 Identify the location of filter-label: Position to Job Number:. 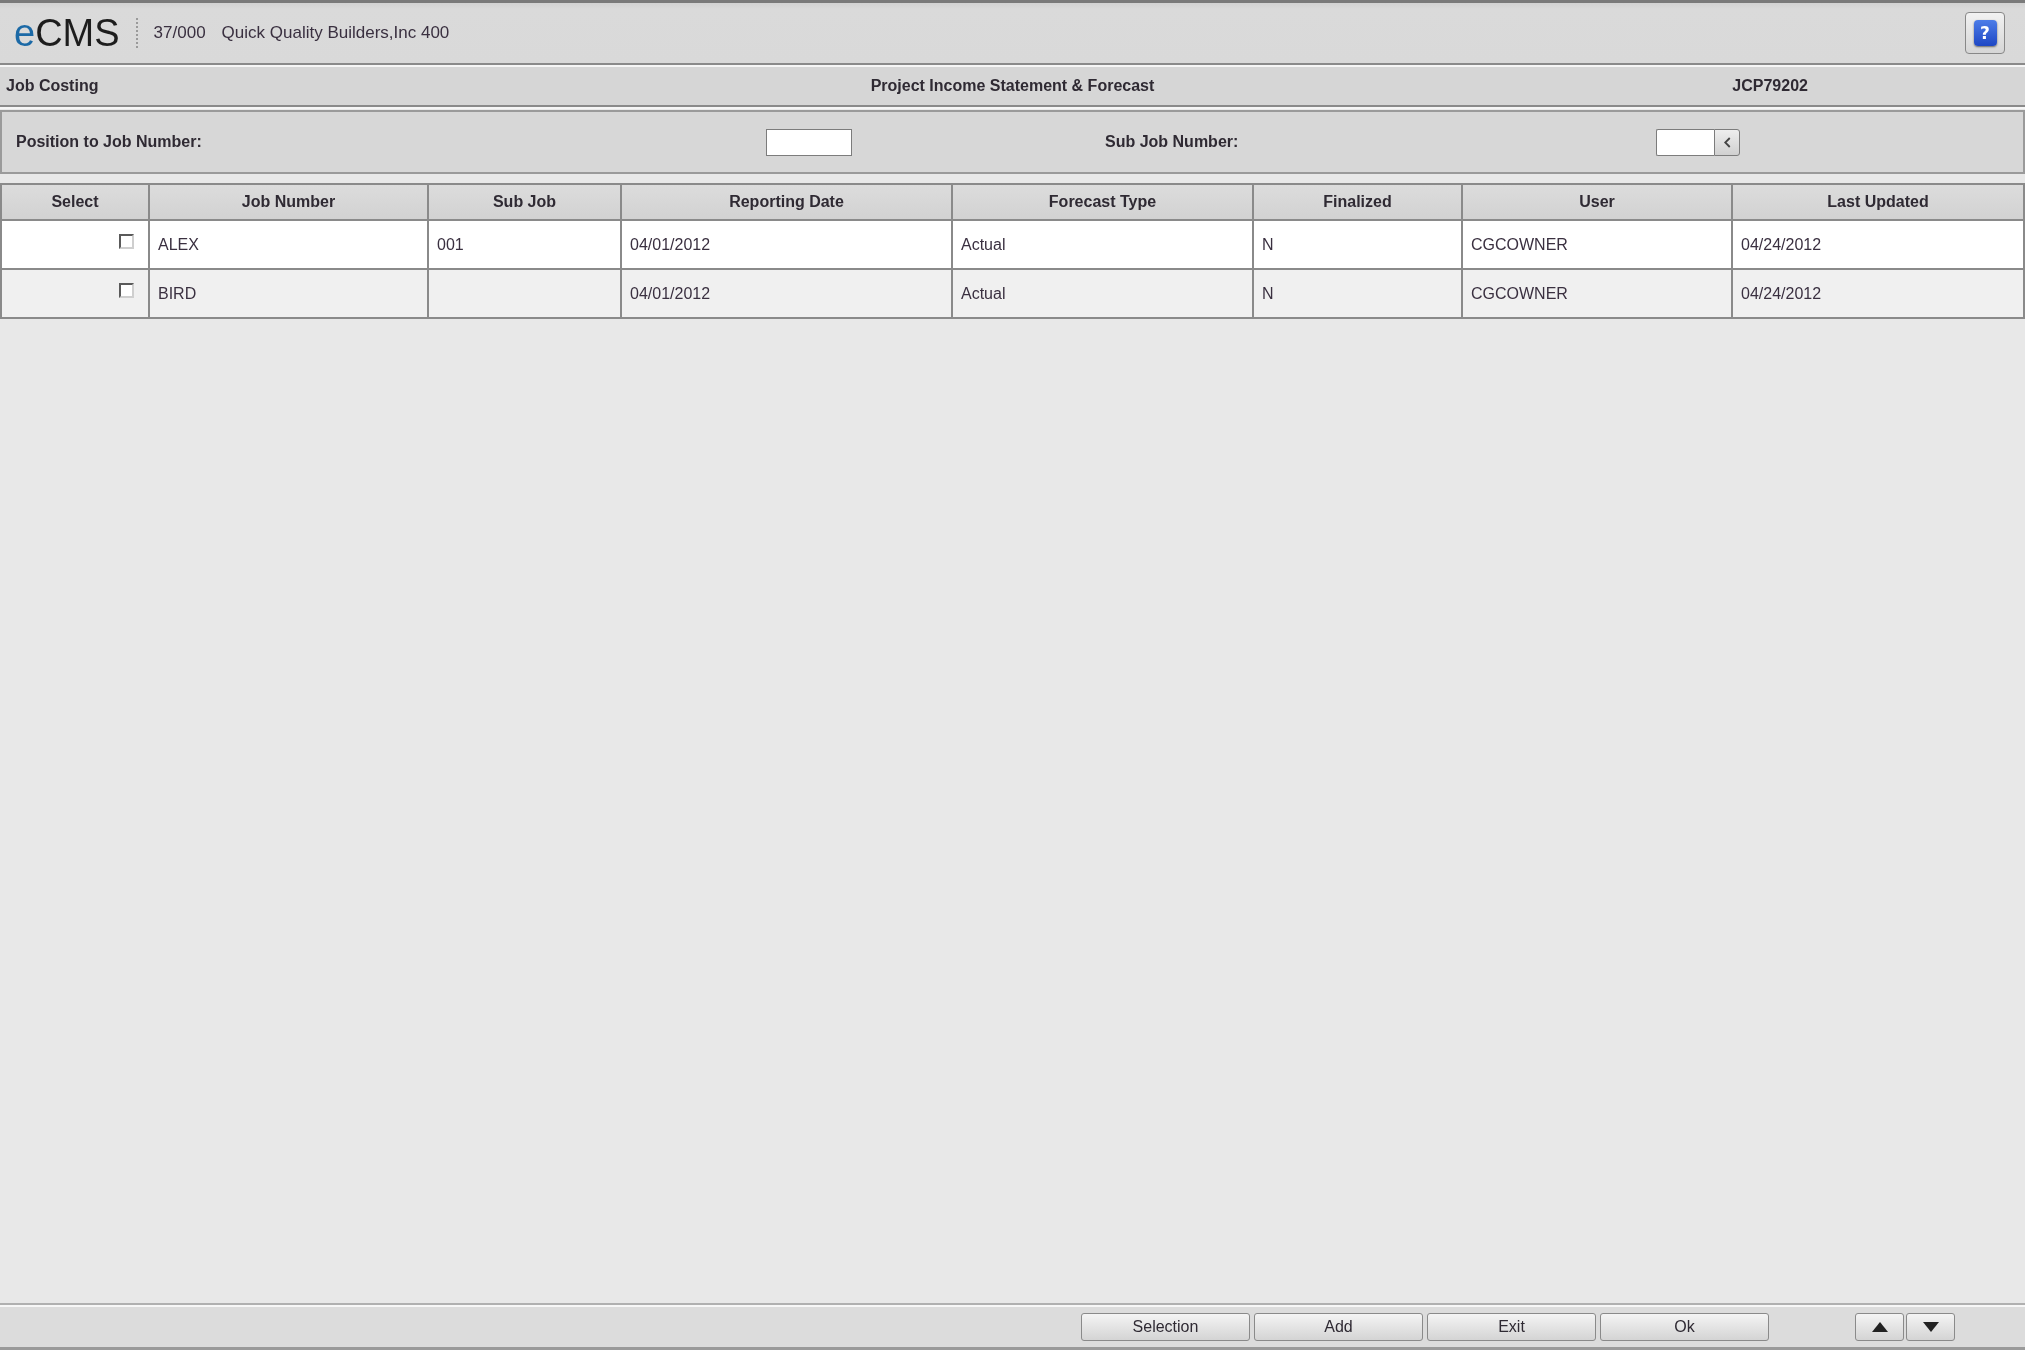
(109, 142).